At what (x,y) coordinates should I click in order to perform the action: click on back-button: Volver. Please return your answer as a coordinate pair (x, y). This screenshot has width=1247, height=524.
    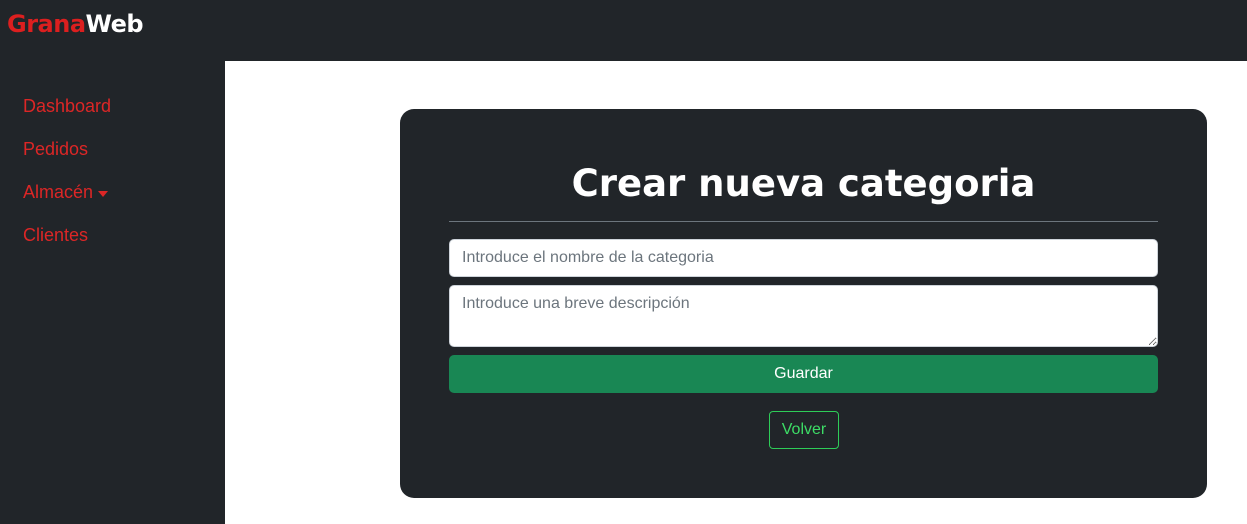
    Looking at the image, I should click on (804, 430).